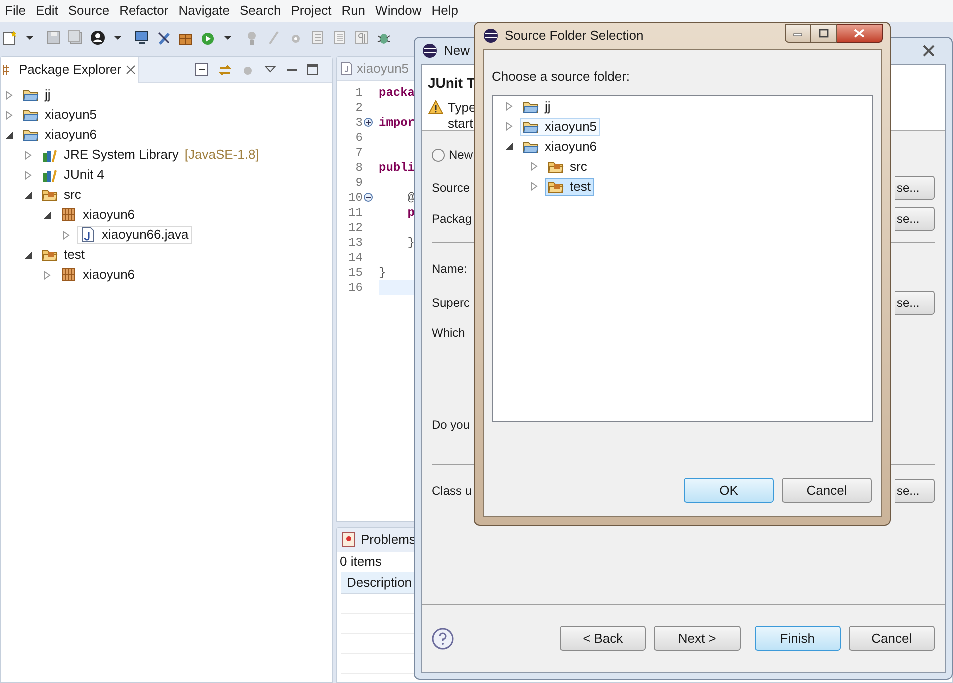 This screenshot has width=953, height=683. Describe the element at coordinates (798, 33) in the screenshot. I see `minimize-button` at that location.